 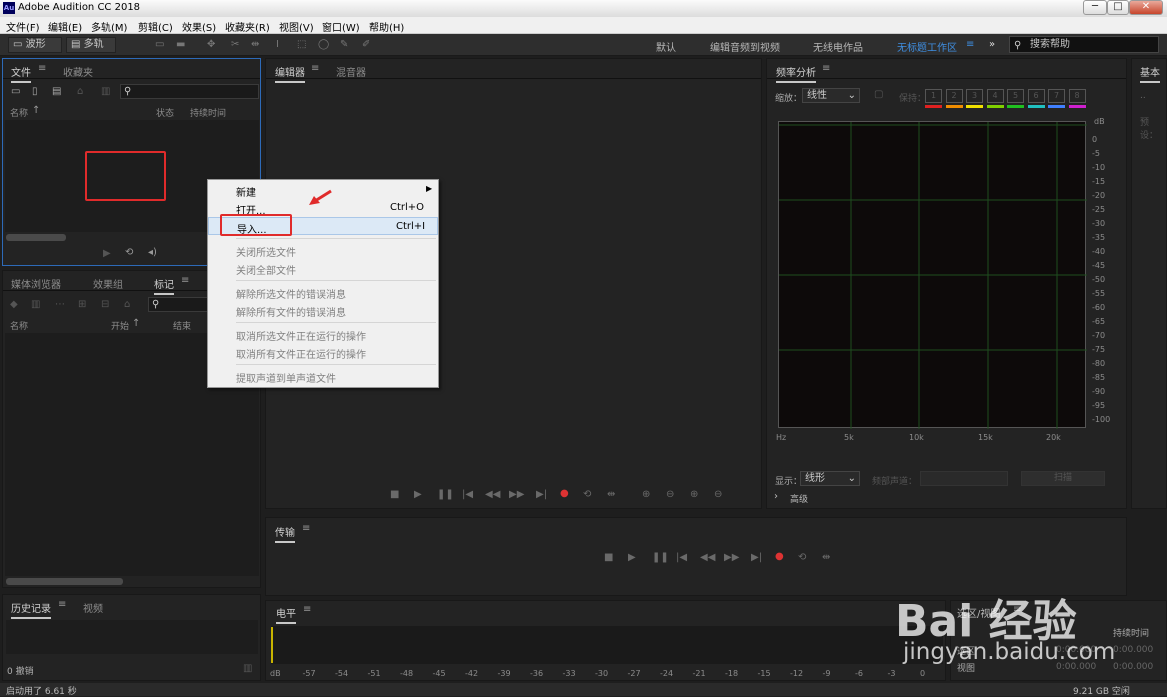 I want to click on tab-effects-rack: 效果组, so click(x=108, y=283).